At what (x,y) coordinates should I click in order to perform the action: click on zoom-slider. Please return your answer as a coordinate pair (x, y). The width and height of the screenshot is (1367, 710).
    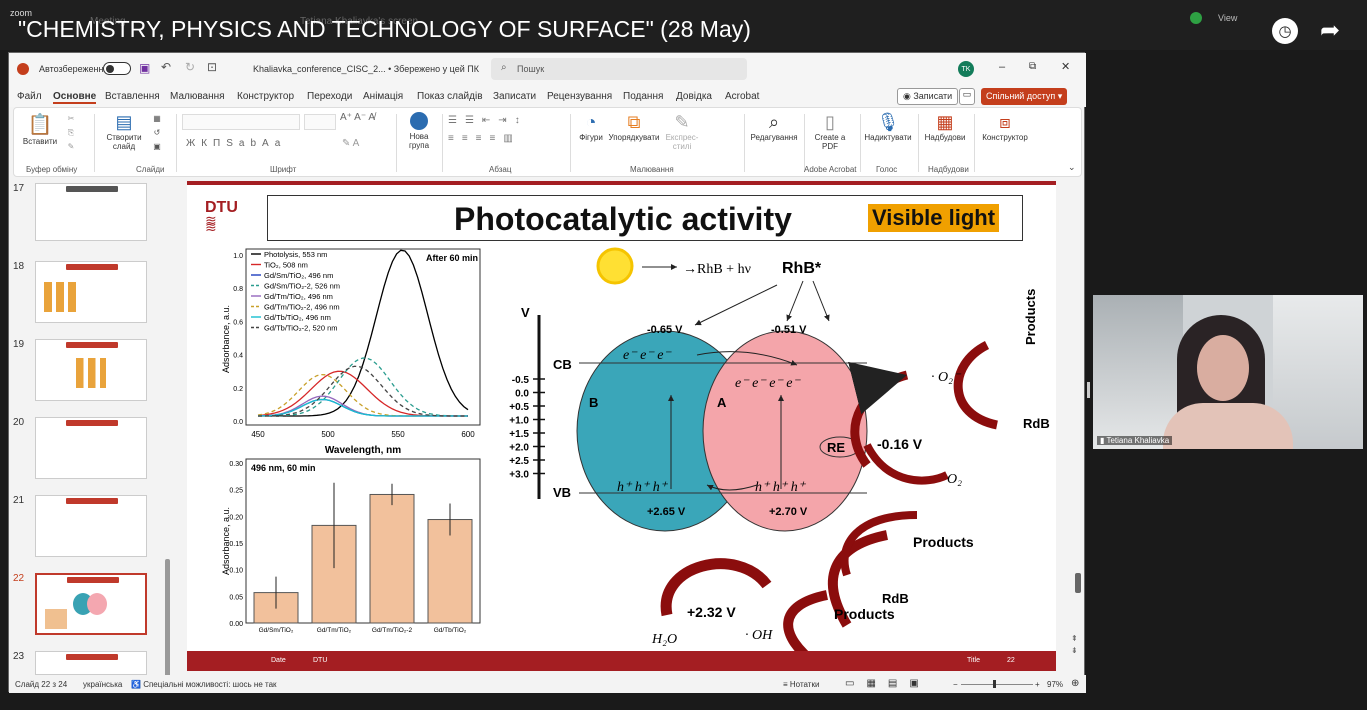
    Looking at the image, I should click on (997, 684).